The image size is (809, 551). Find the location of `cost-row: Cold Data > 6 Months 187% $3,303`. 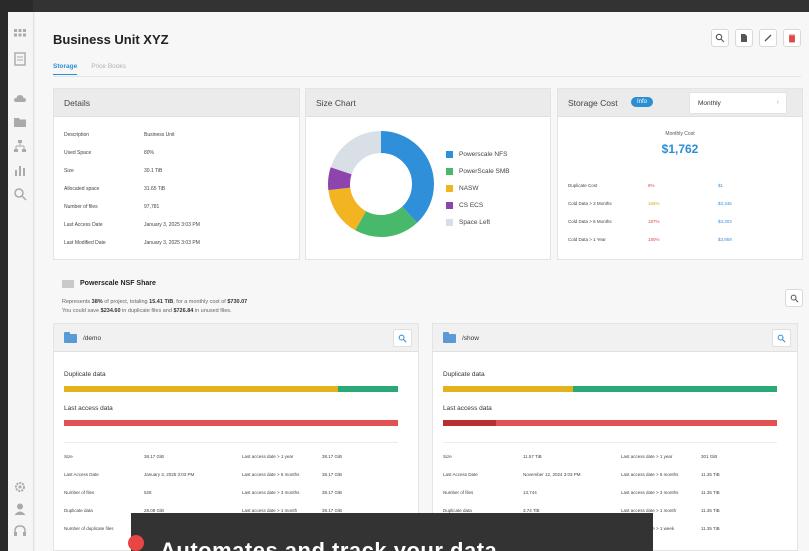

cost-row: Cold Data > 6 Months 187% $3,303 is located at coordinates (650, 221).